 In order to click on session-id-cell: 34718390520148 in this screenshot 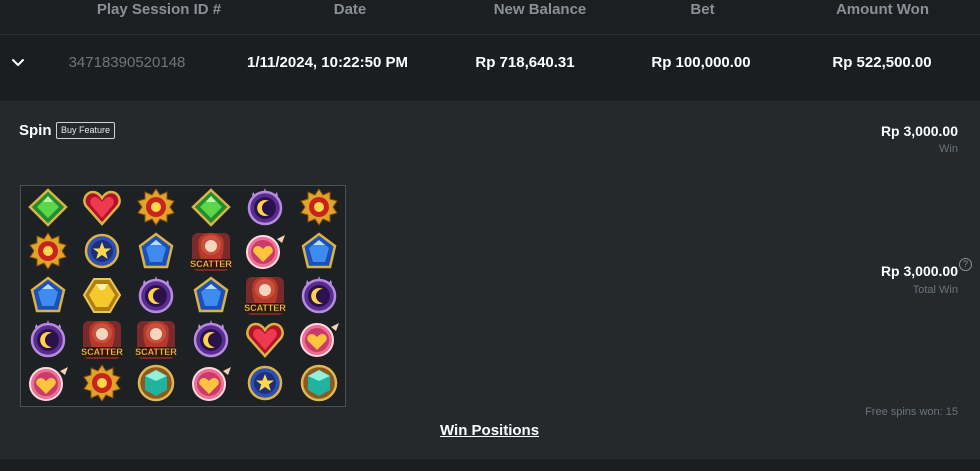, I will do `click(127, 62)`.